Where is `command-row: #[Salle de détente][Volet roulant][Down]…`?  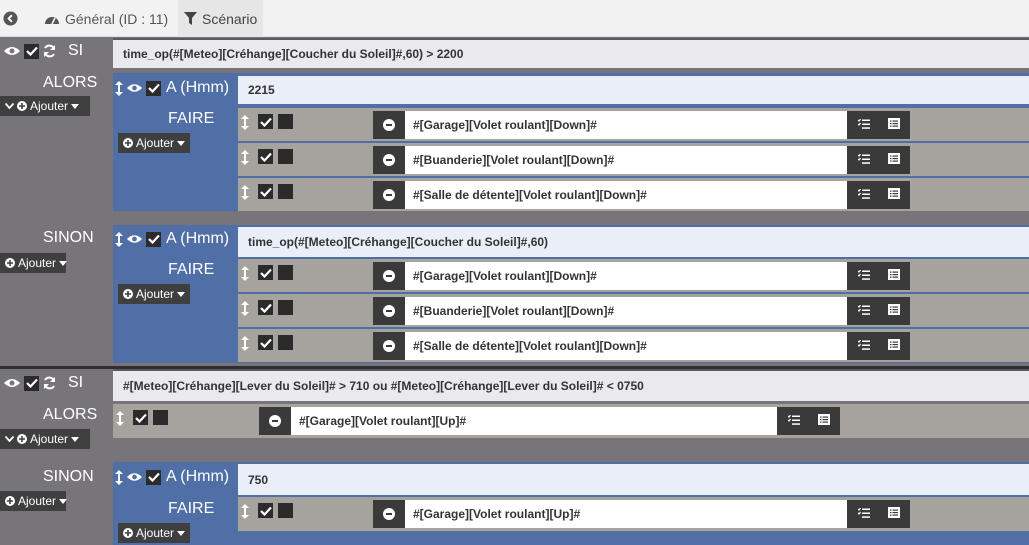 command-row: #[Salle de détente][Volet roulant][Down]… is located at coordinates (633, 194).